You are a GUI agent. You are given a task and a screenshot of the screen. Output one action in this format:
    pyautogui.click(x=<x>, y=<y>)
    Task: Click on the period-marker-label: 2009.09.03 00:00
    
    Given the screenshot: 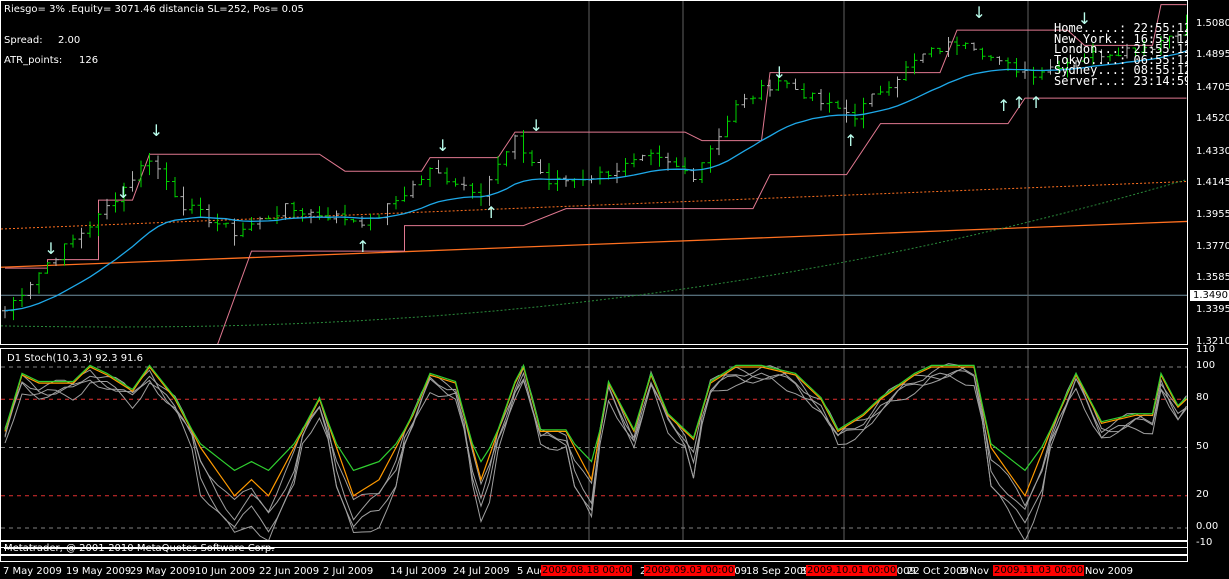 What is the action you would take?
    pyautogui.click(x=690, y=570)
    